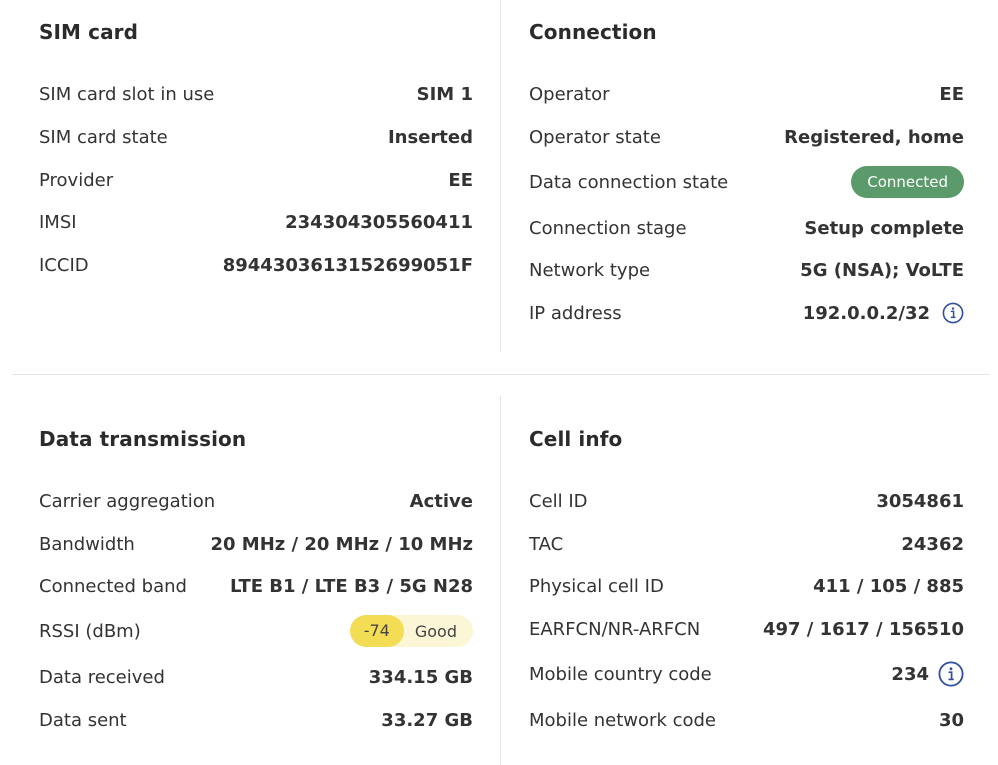  Describe the element at coordinates (746, 137) in the screenshot. I see `operator-state-row: Operator state Registered, home` at that location.